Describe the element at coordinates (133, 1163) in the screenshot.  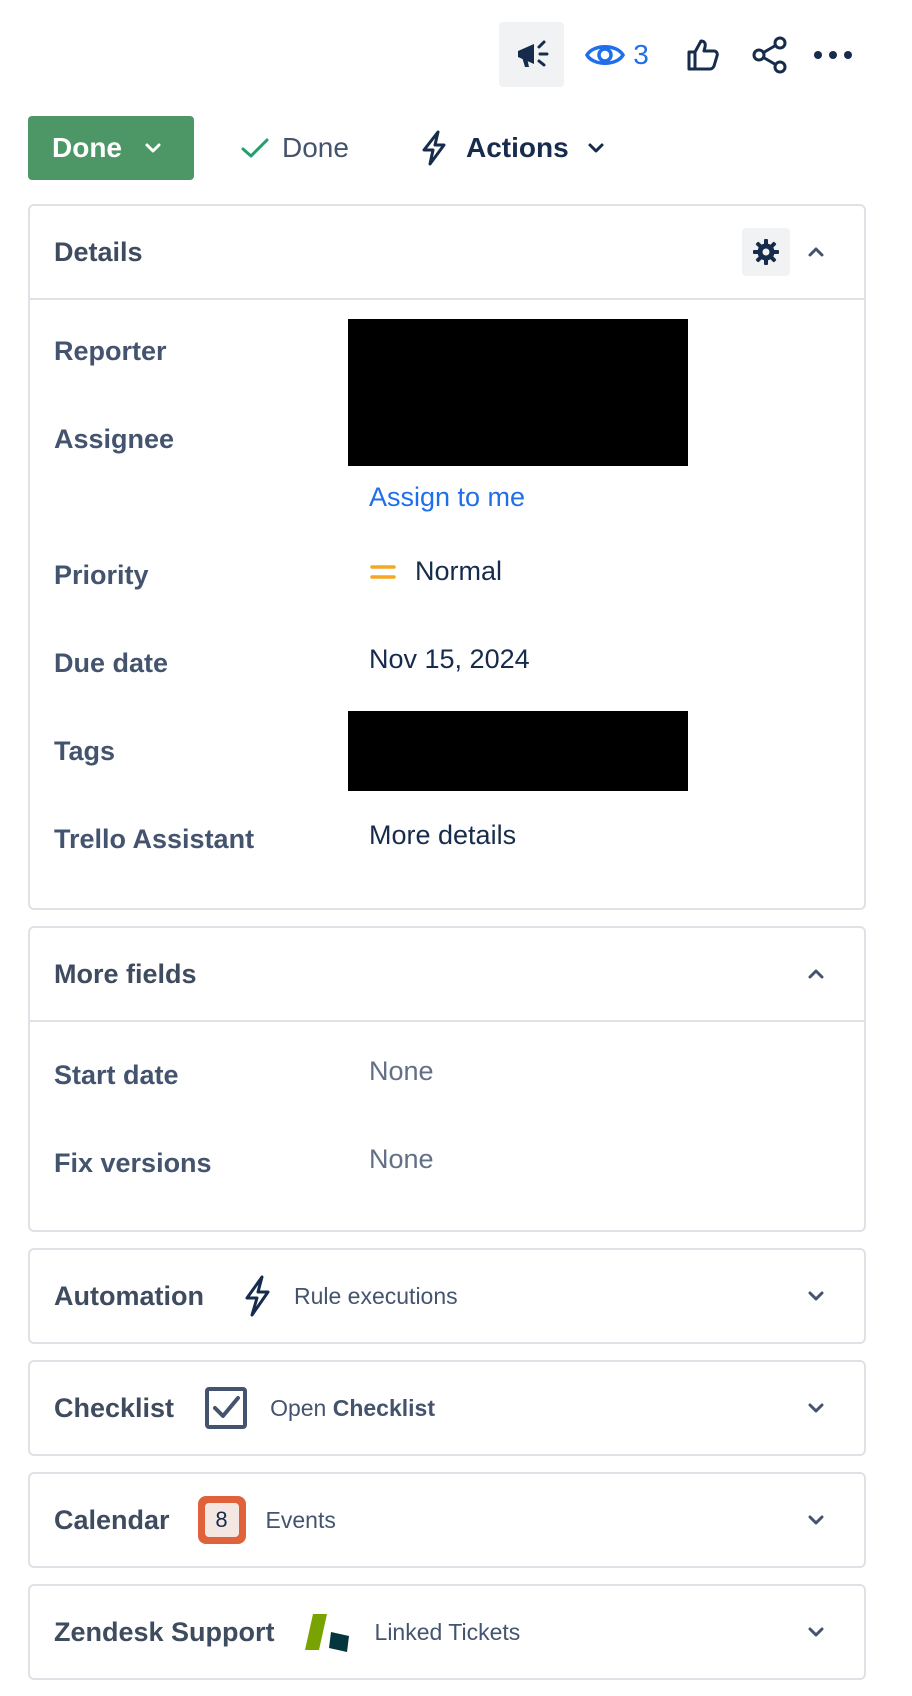
I see `fix-versions-label: Fix versions` at that location.